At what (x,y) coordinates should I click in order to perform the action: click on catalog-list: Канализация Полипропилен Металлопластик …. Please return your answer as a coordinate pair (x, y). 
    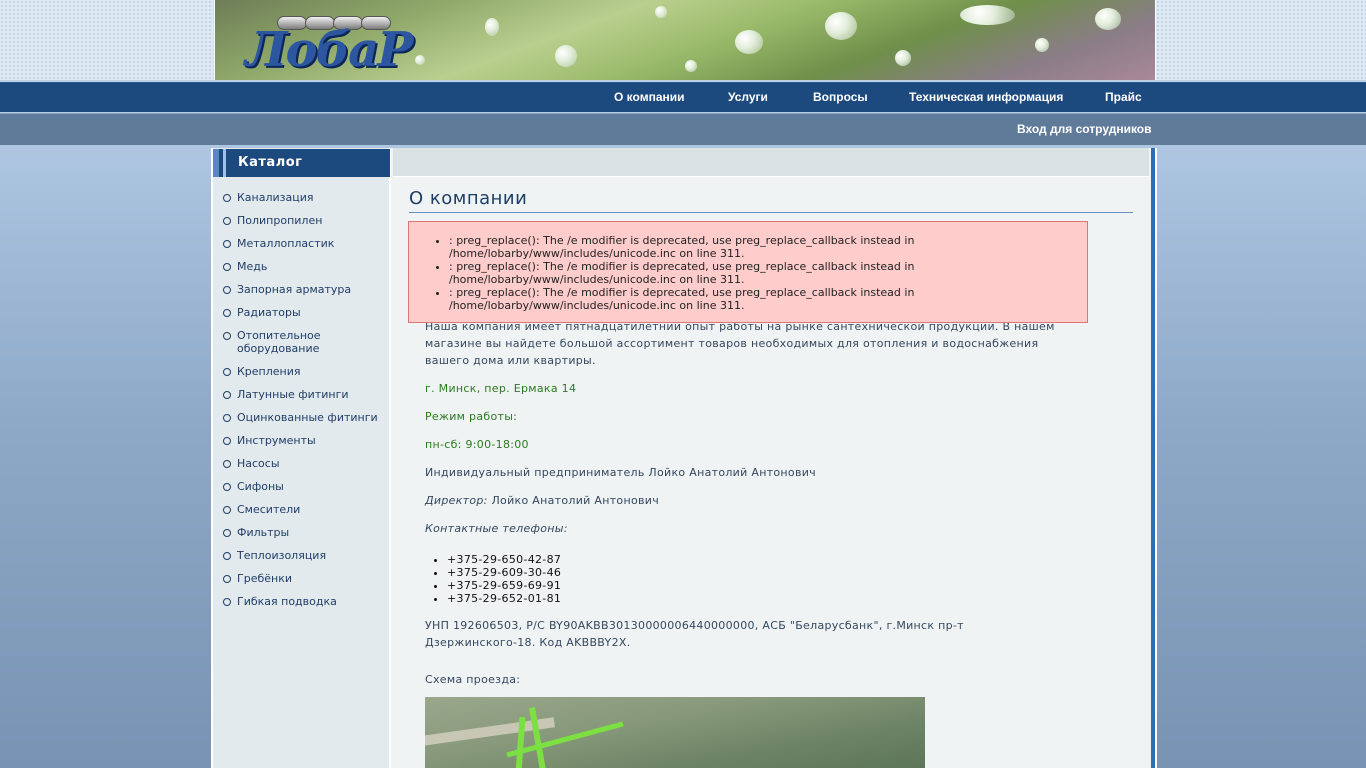
    Looking at the image, I should click on (302, 404).